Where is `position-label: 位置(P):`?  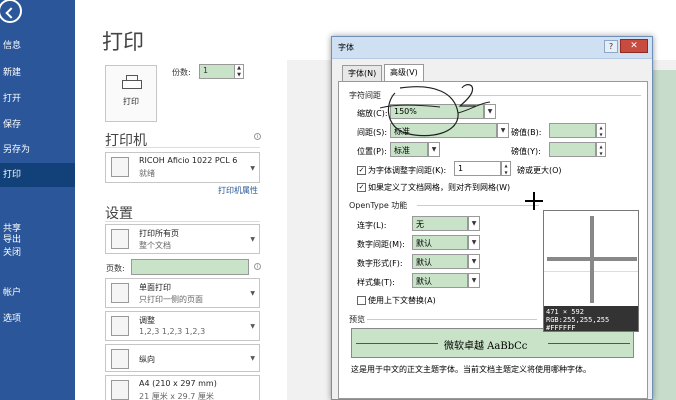 position-label: 位置(P): is located at coordinates (372, 151).